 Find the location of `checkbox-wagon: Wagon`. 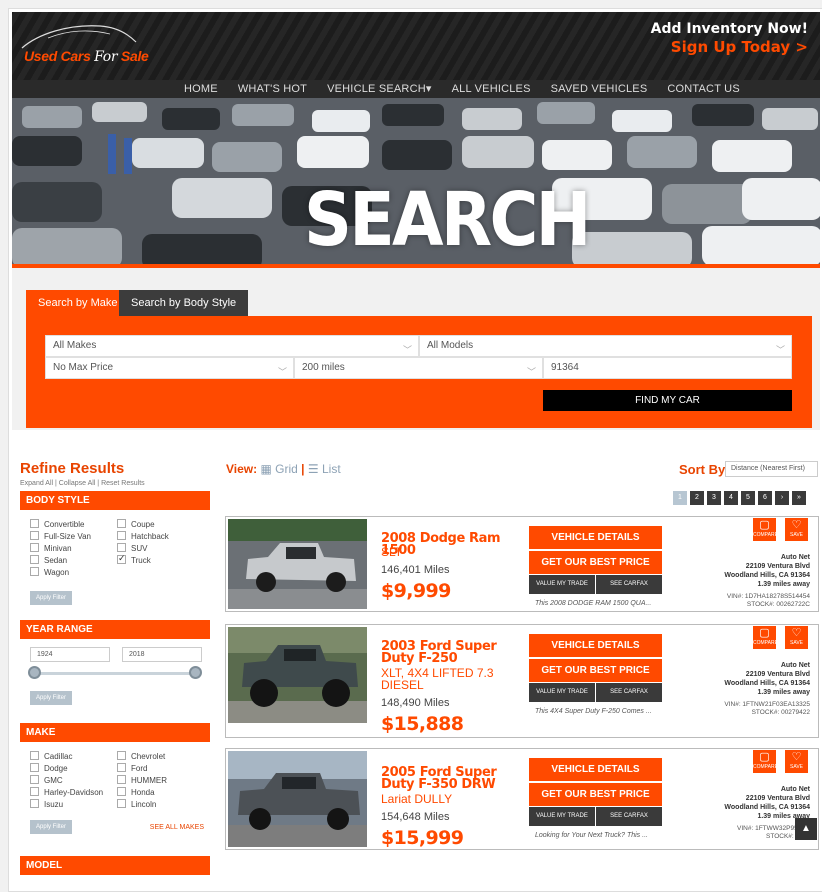

checkbox-wagon: Wagon is located at coordinates (49, 572).